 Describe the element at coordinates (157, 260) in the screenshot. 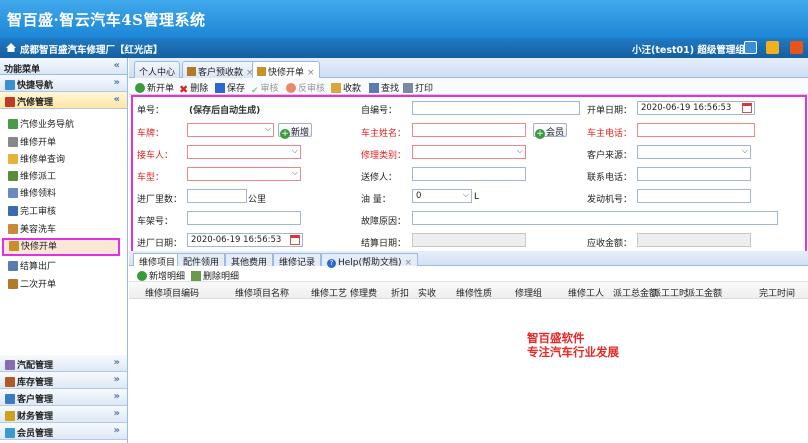

I see `tab-repair-items: 维修项目` at that location.